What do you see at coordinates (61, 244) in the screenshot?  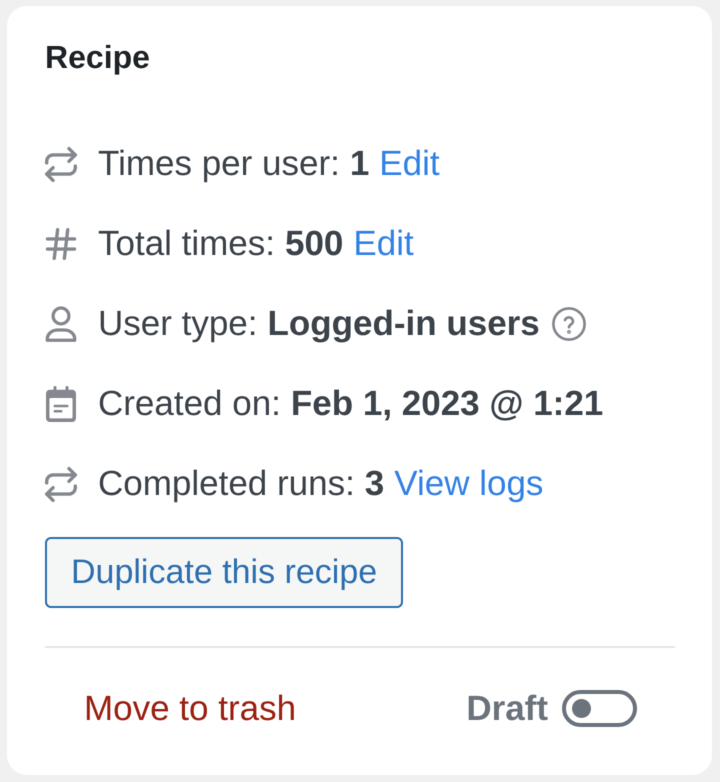 I see `hash-icon` at bounding box center [61, 244].